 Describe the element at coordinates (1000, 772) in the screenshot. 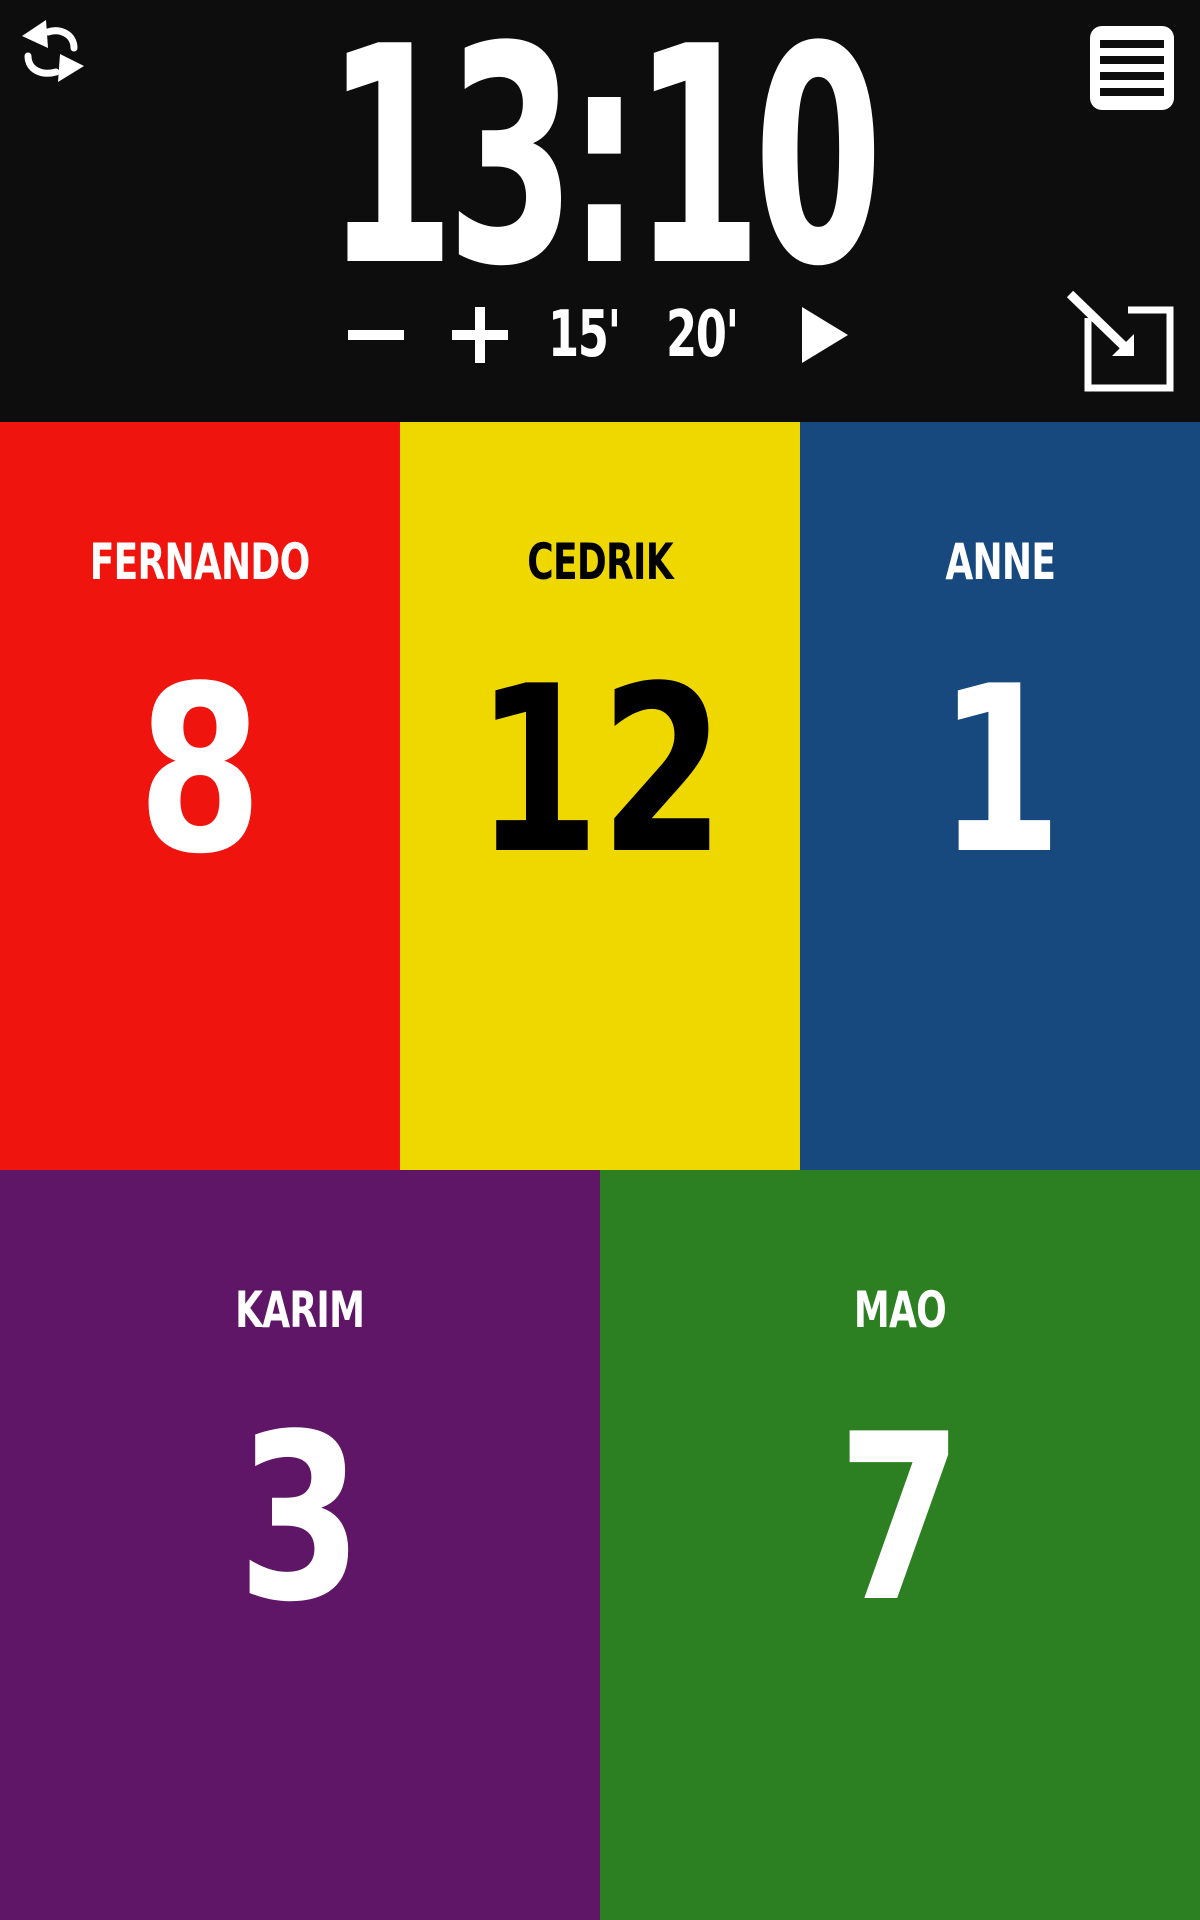

I see `player-score: 1` at that location.